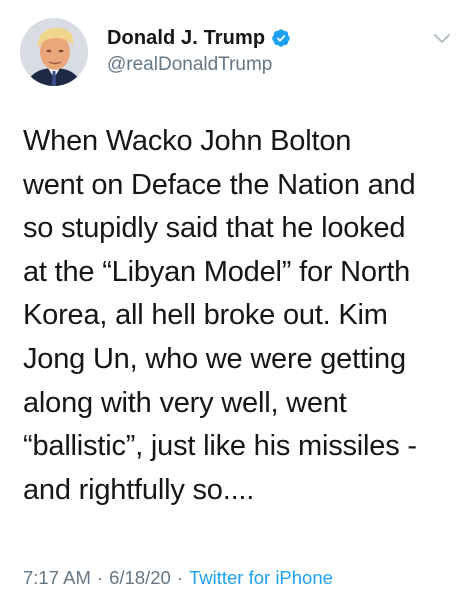 The width and height of the screenshot is (474, 593). I want to click on tweet-meta: 7:17 AM · 6/18/20 · Twitter for iPhone, so click(178, 578).